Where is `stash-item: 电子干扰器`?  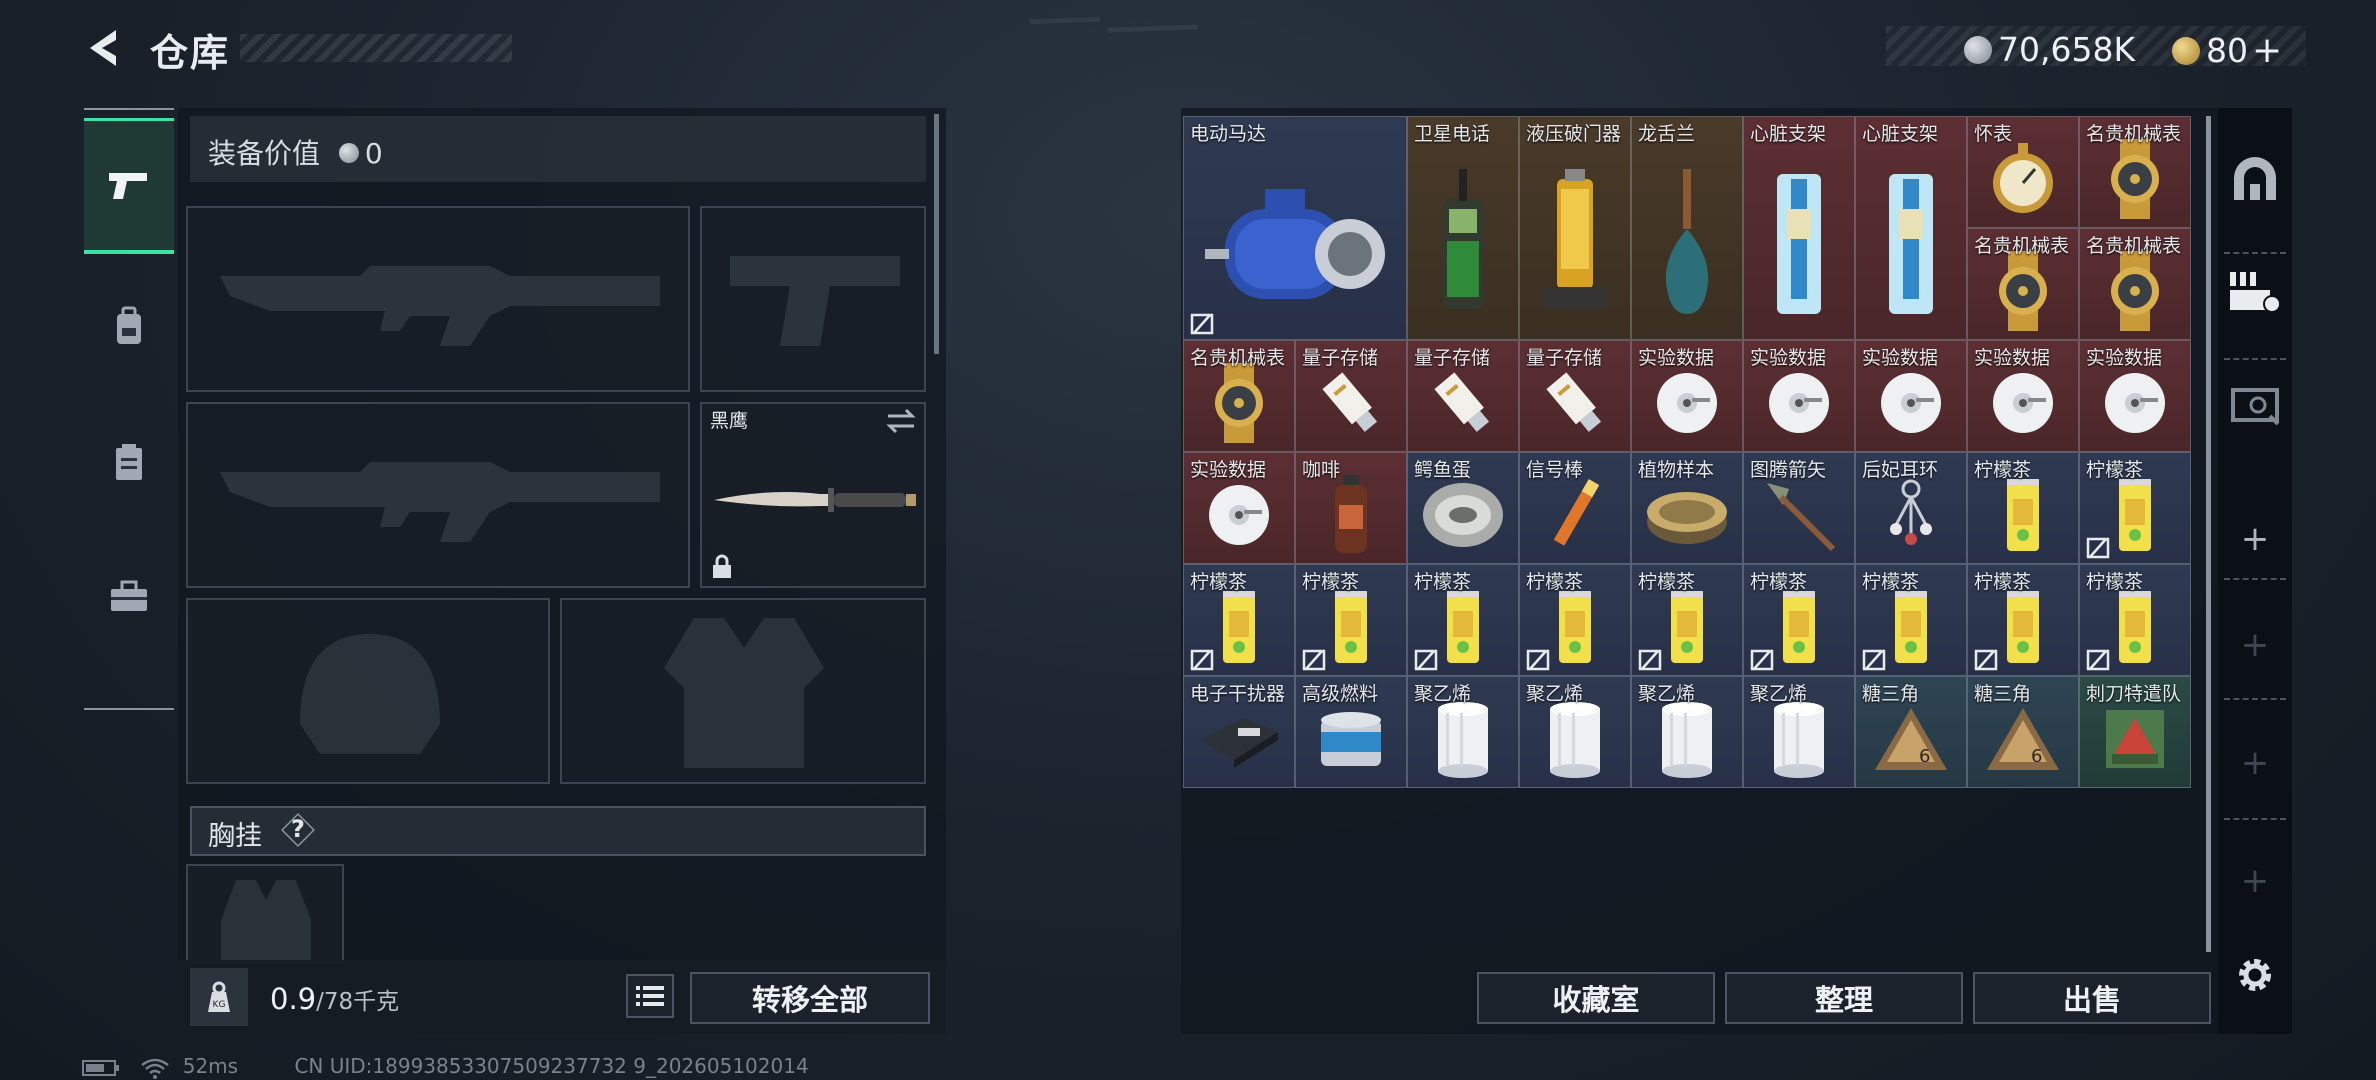
stash-item: 电子干扰器 is located at coordinates (1239, 732).